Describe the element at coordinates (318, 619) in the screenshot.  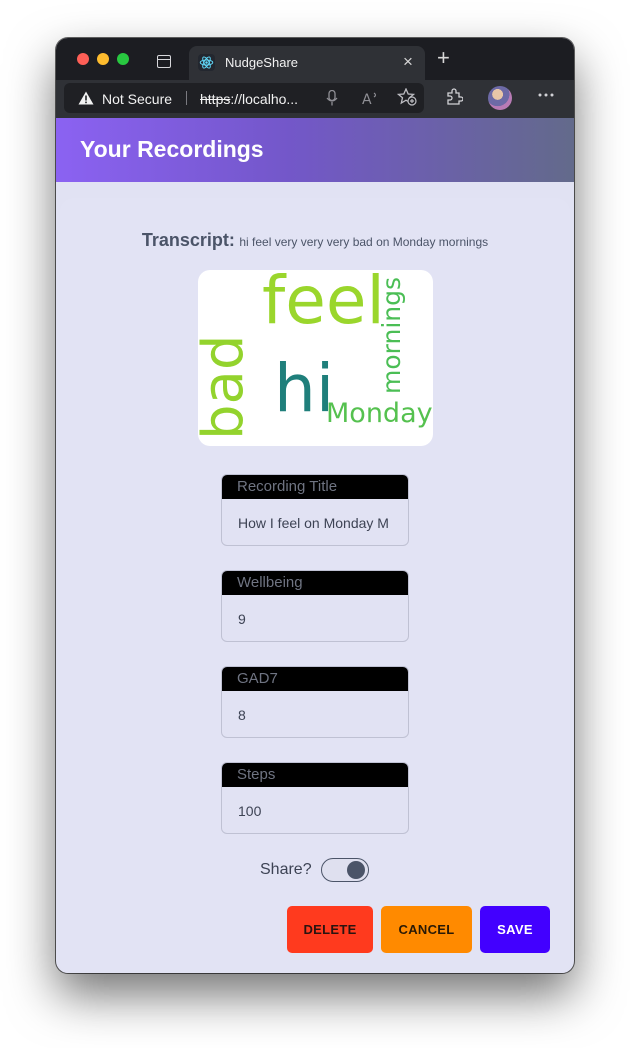
I see `wellbeing-input: 9` at that location.